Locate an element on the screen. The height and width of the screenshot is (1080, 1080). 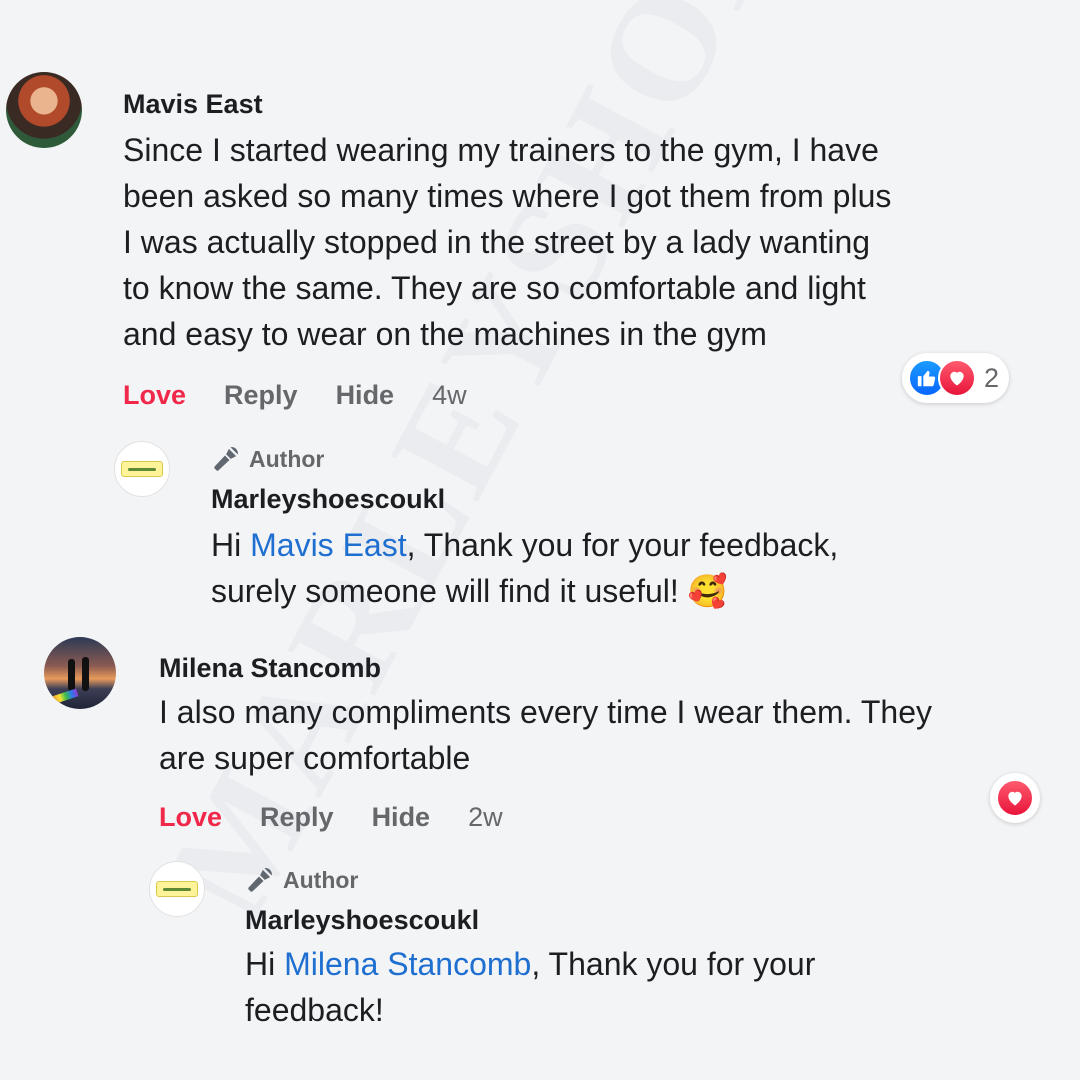
reply-text-rest: , Thank you for your is located at coordinates (673, 964).